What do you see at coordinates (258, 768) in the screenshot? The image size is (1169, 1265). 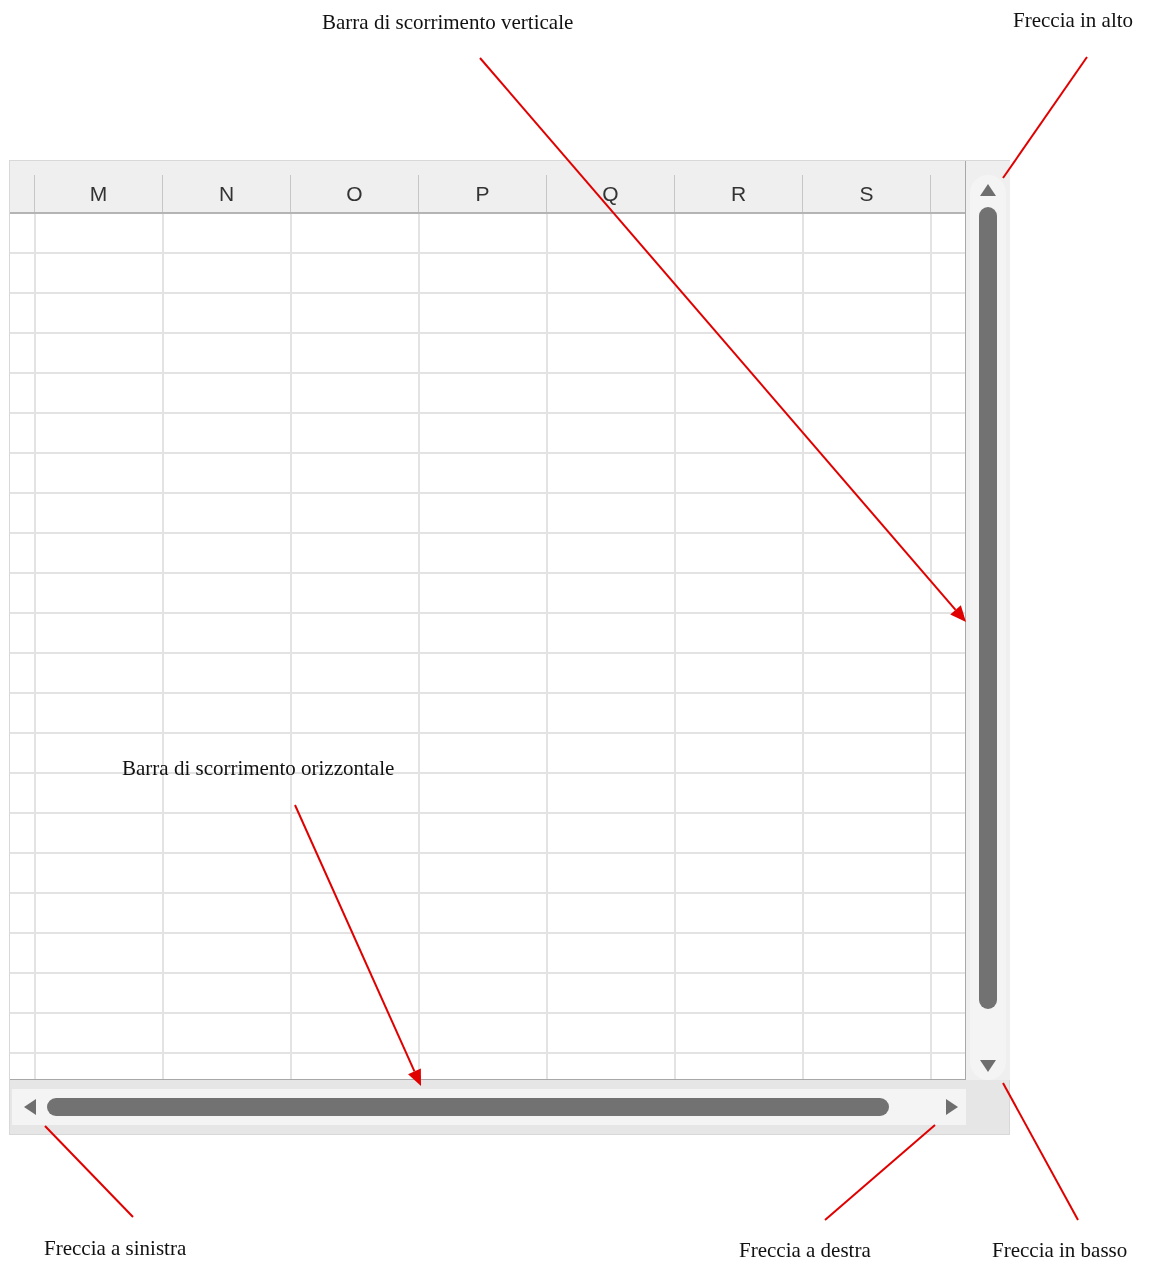 I see `annotation-label: Barra di scorrimento orizzontale` at bounding box center [258, 768].